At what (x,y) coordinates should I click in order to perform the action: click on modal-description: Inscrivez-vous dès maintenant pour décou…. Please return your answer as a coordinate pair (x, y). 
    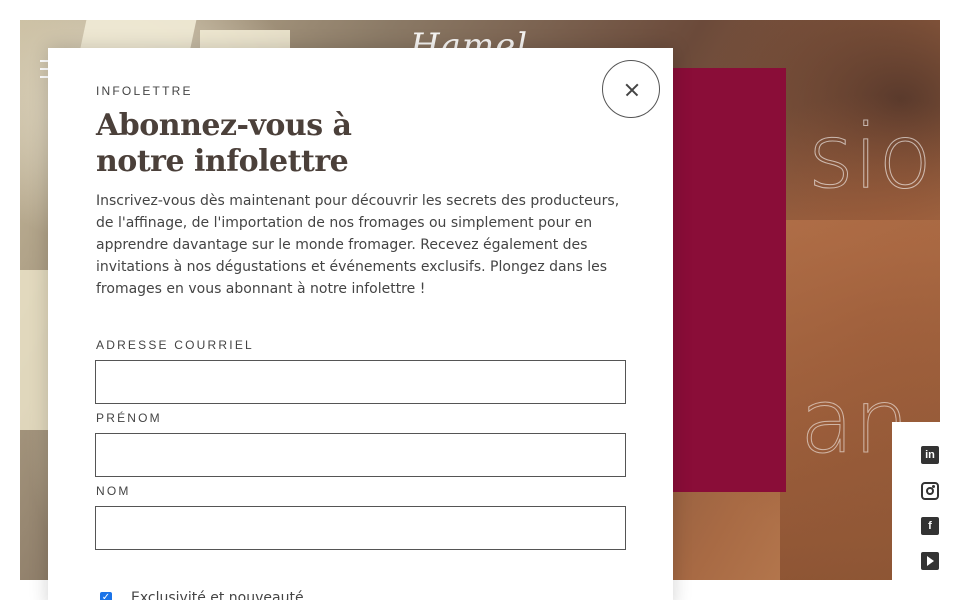
    Looking at the image, I should click on (358, 245).